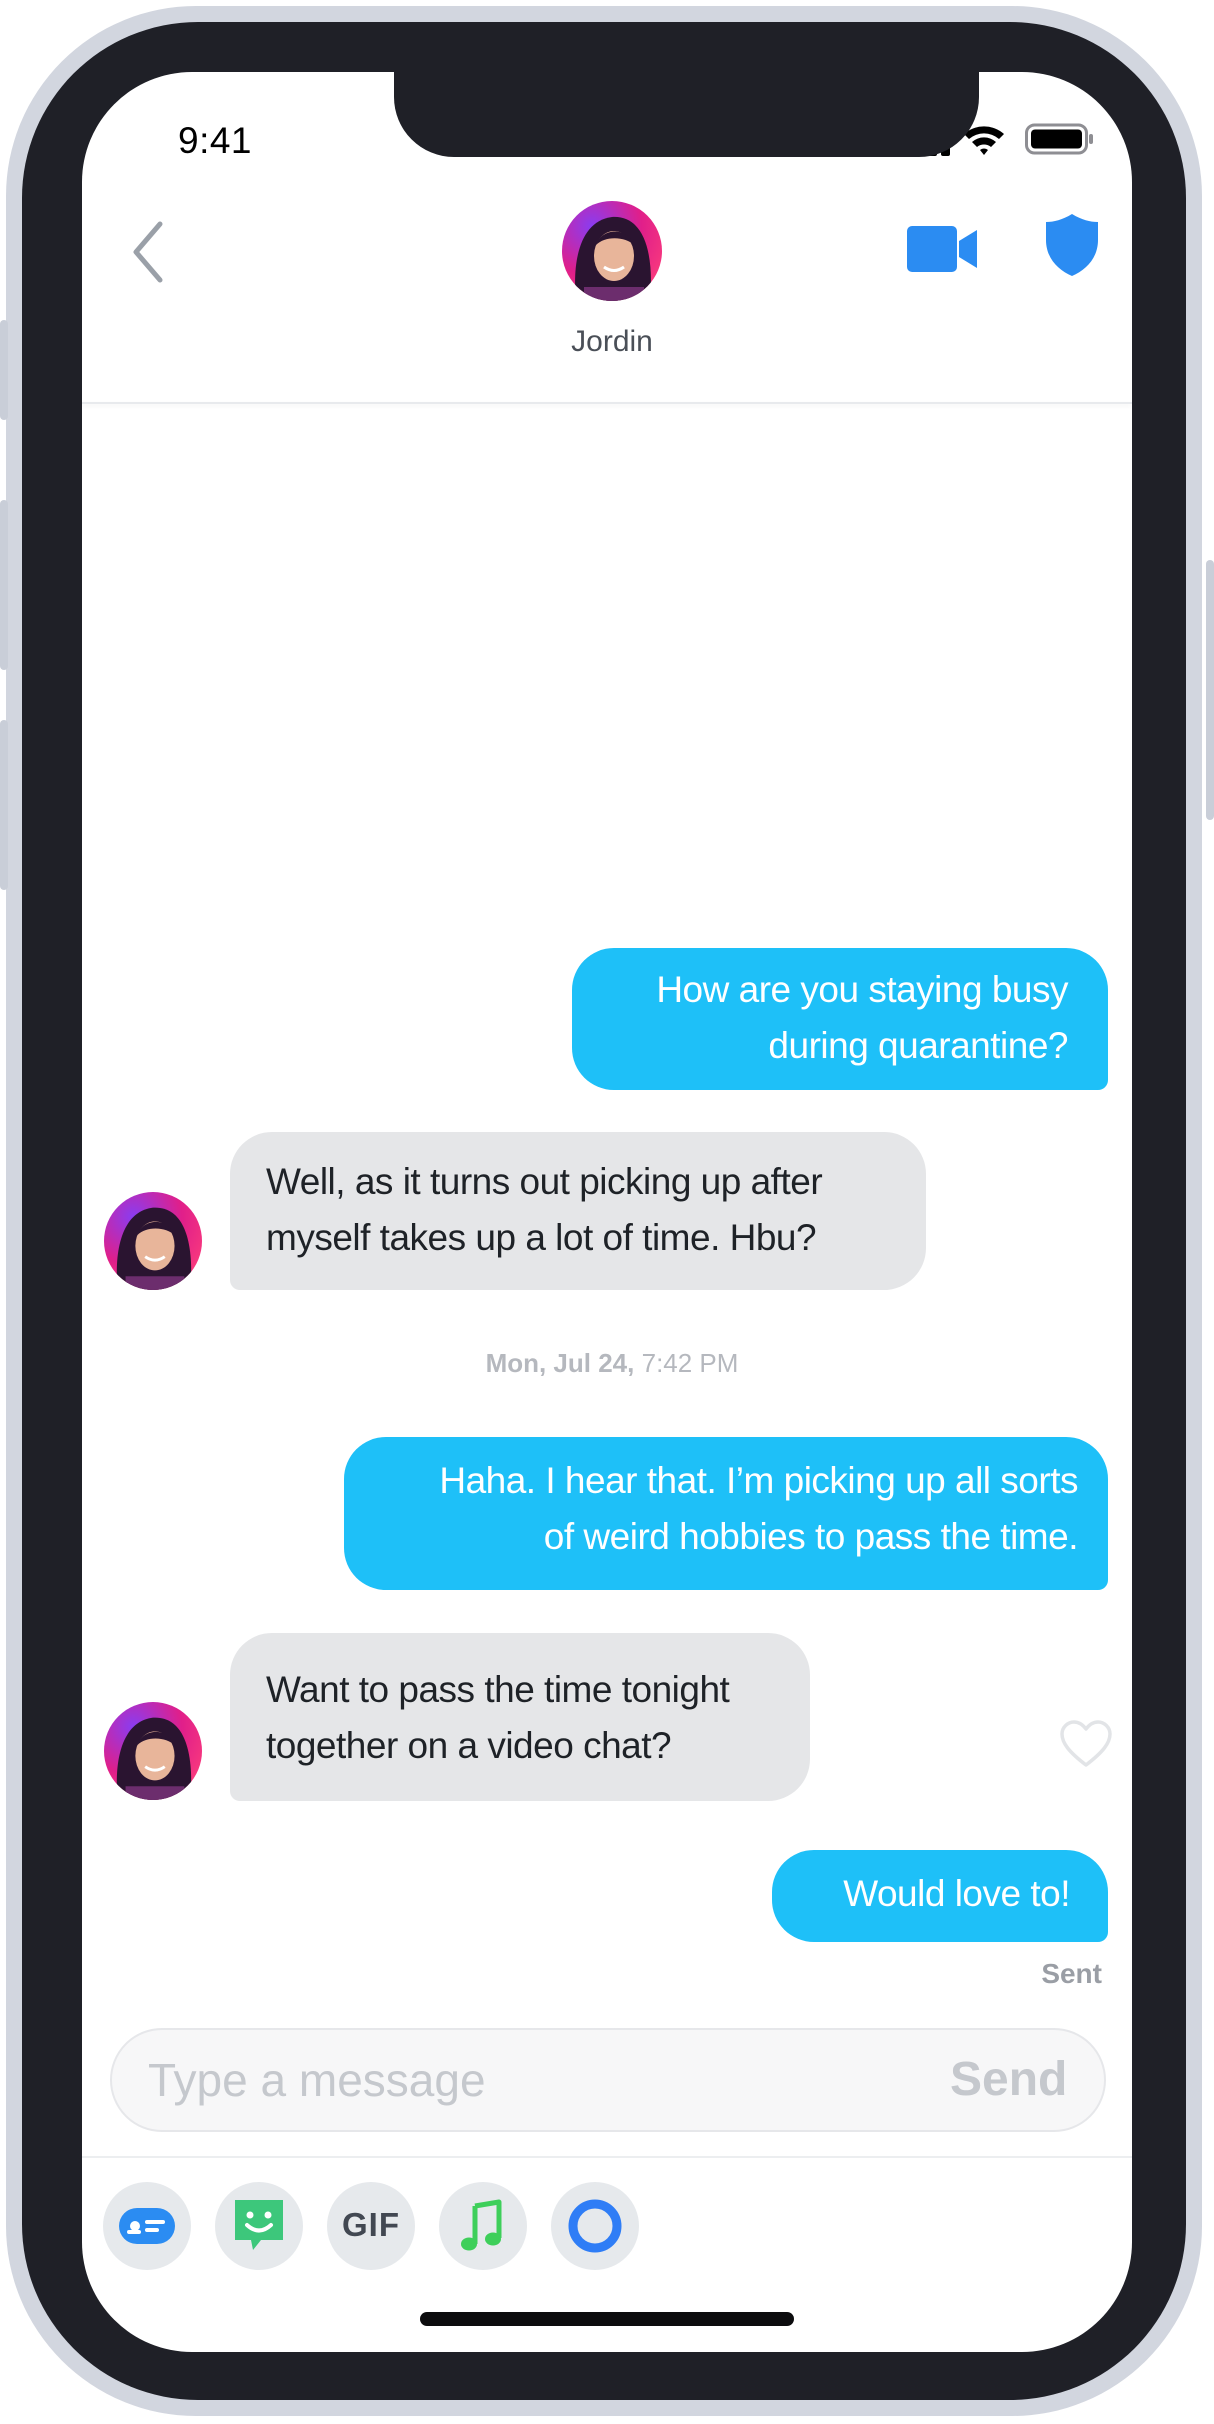 The image size is (1214, 2424). I want to click on status-time: 9:41, so click(215, 140).